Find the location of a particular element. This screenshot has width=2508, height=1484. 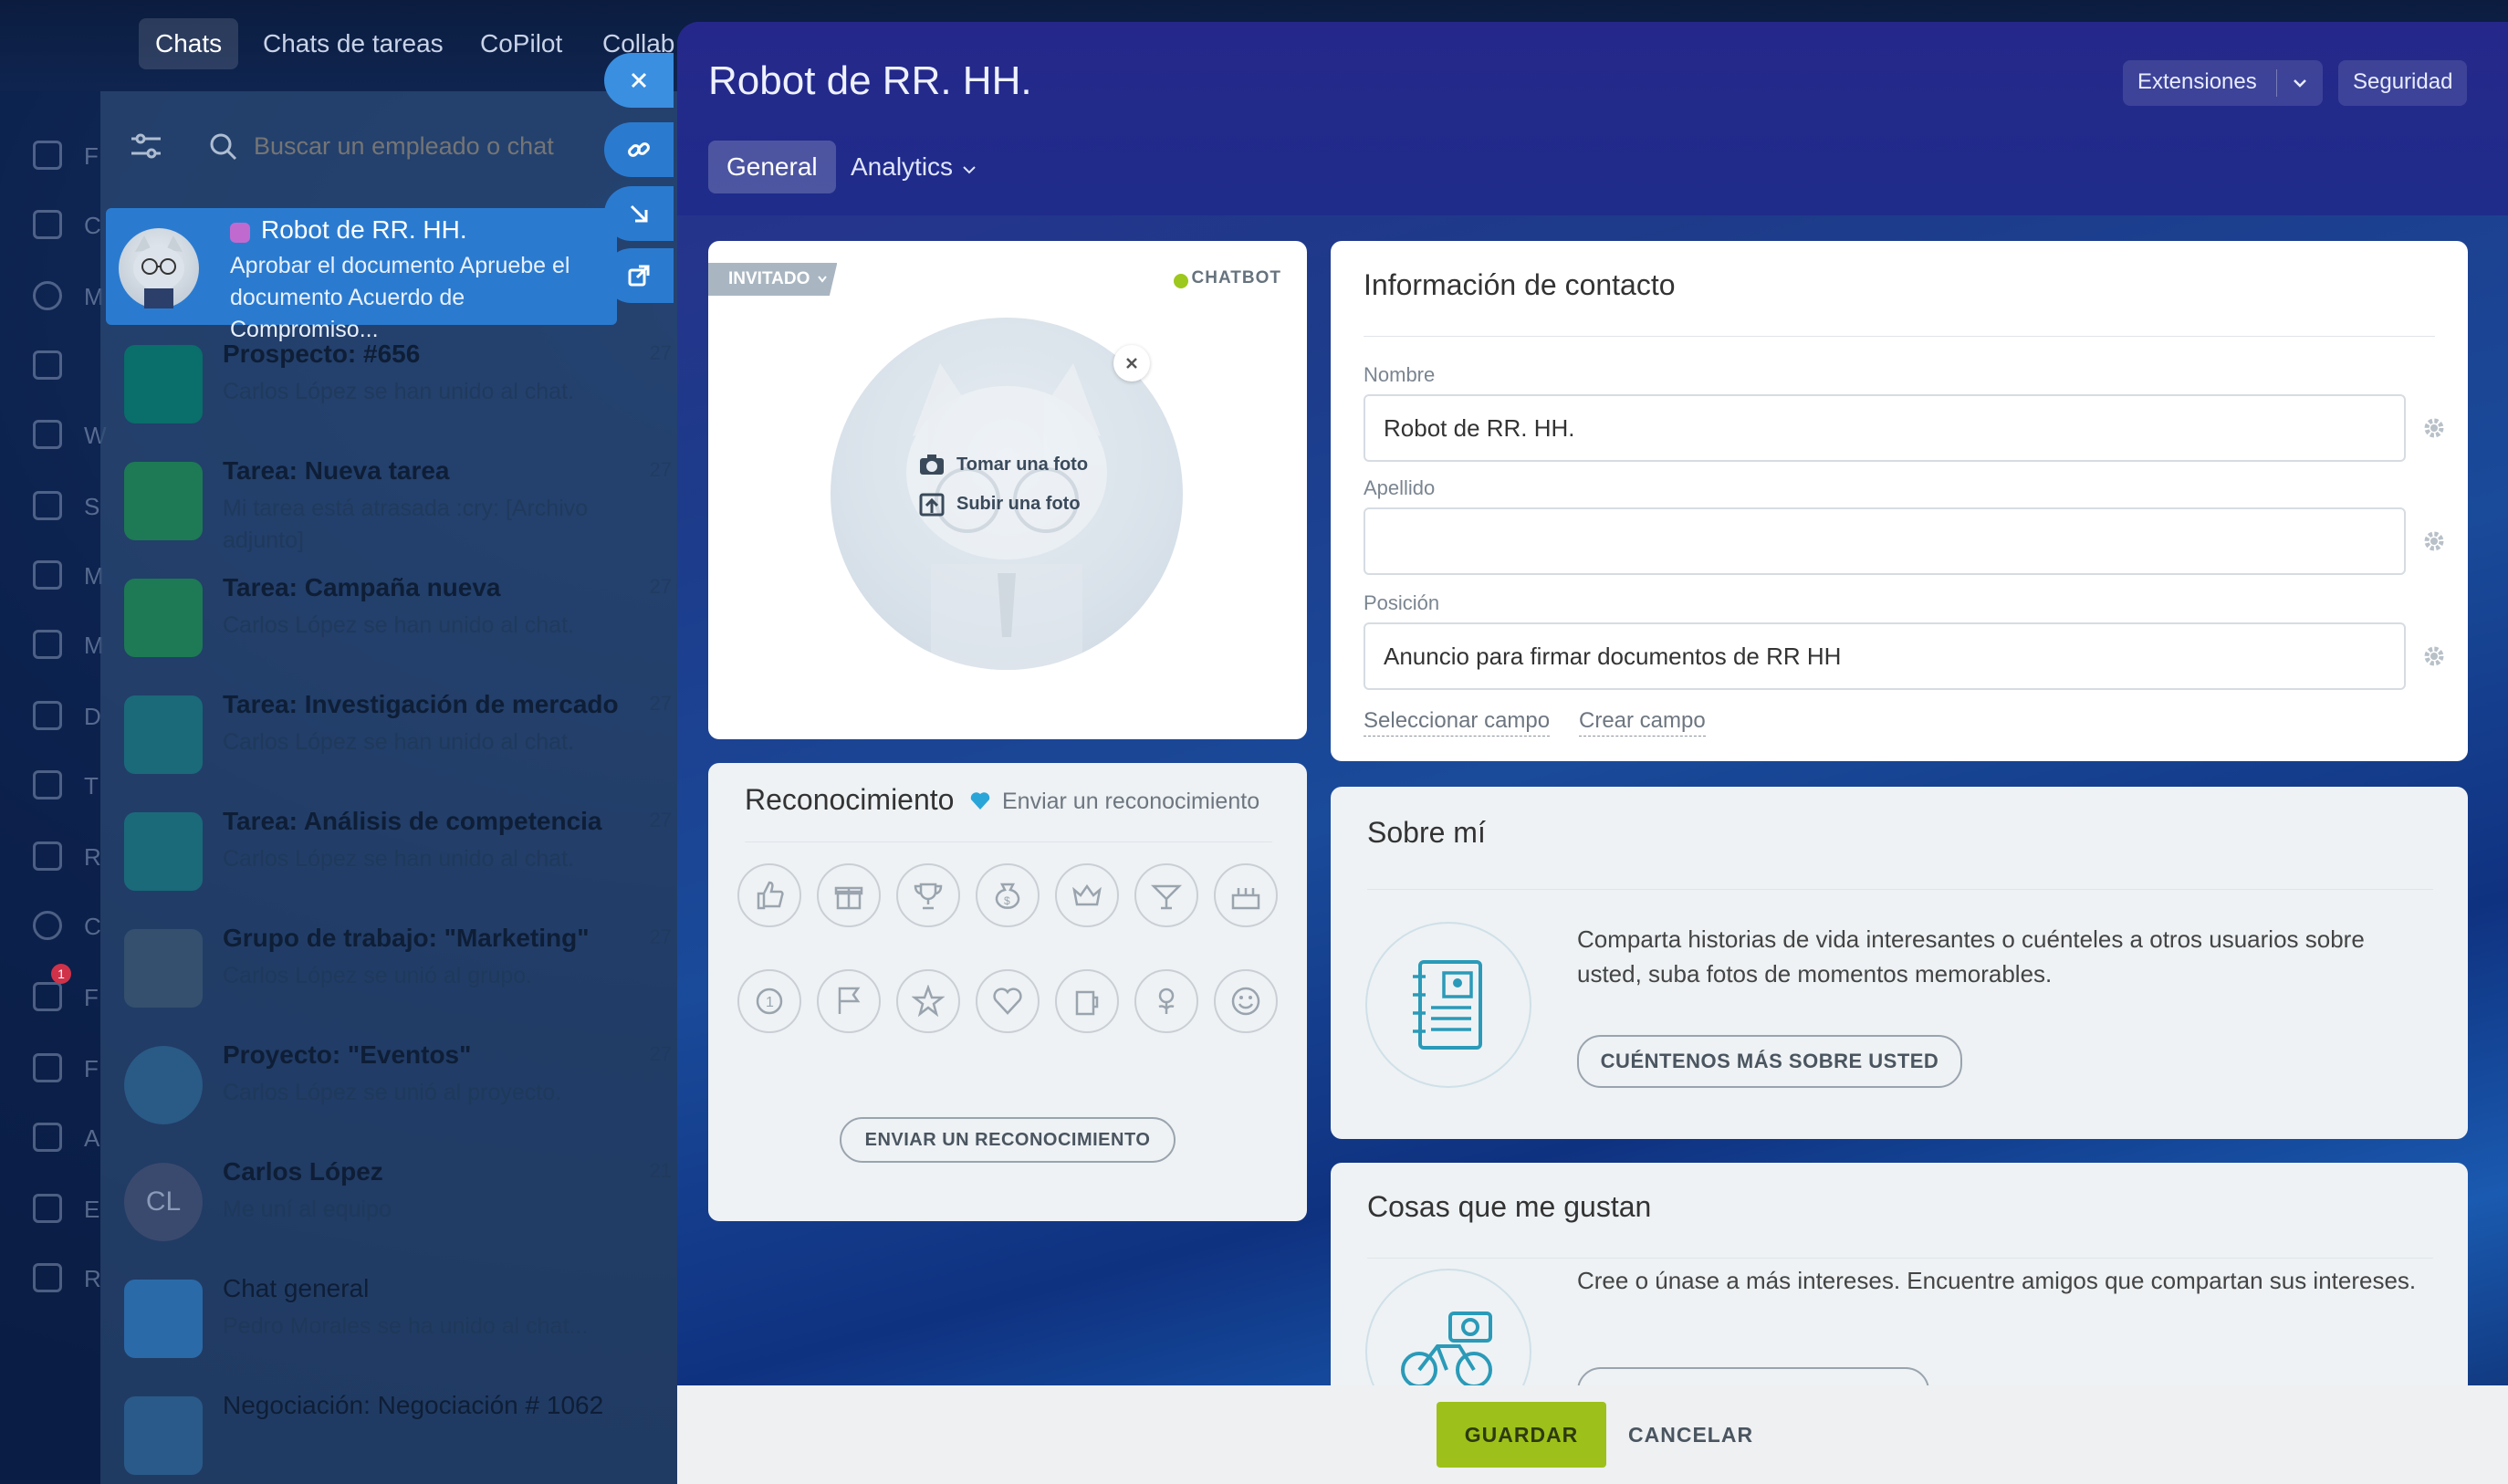

forms-icon is located at coordinates (47, 996).